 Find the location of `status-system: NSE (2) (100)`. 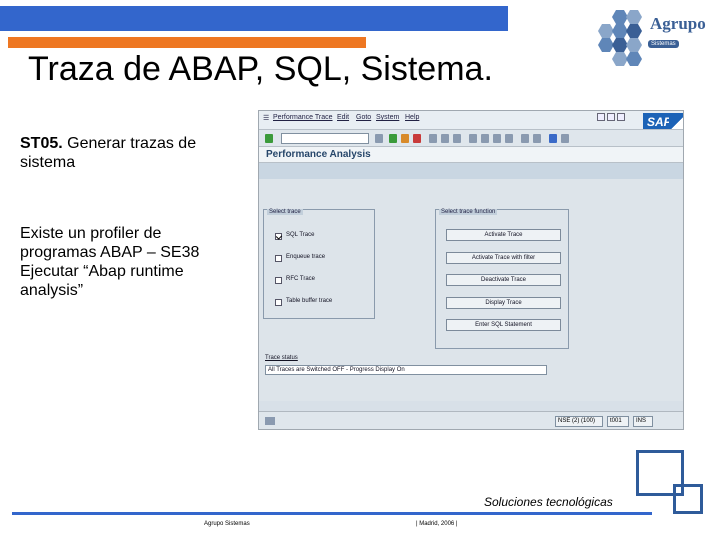

status-system: NSE (2) (100) is located at coordinates (579, 421).